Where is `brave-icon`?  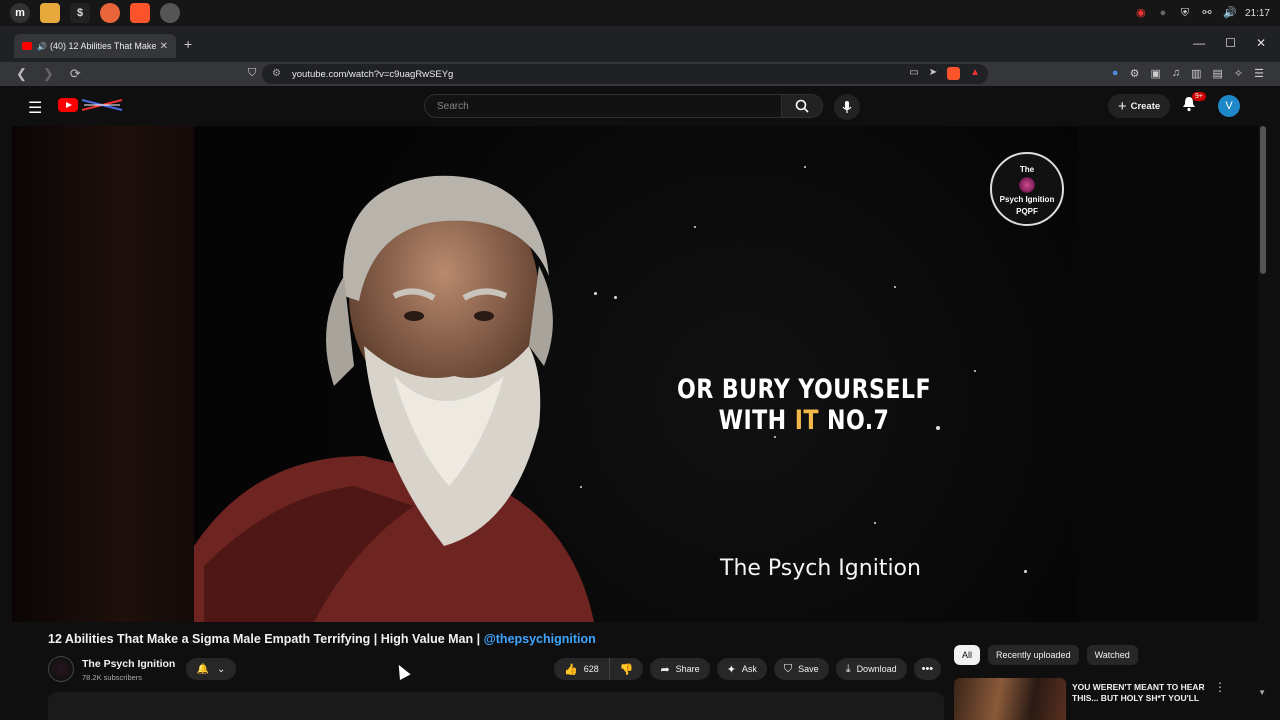
brave-icon is located at coordinates (140, 13).